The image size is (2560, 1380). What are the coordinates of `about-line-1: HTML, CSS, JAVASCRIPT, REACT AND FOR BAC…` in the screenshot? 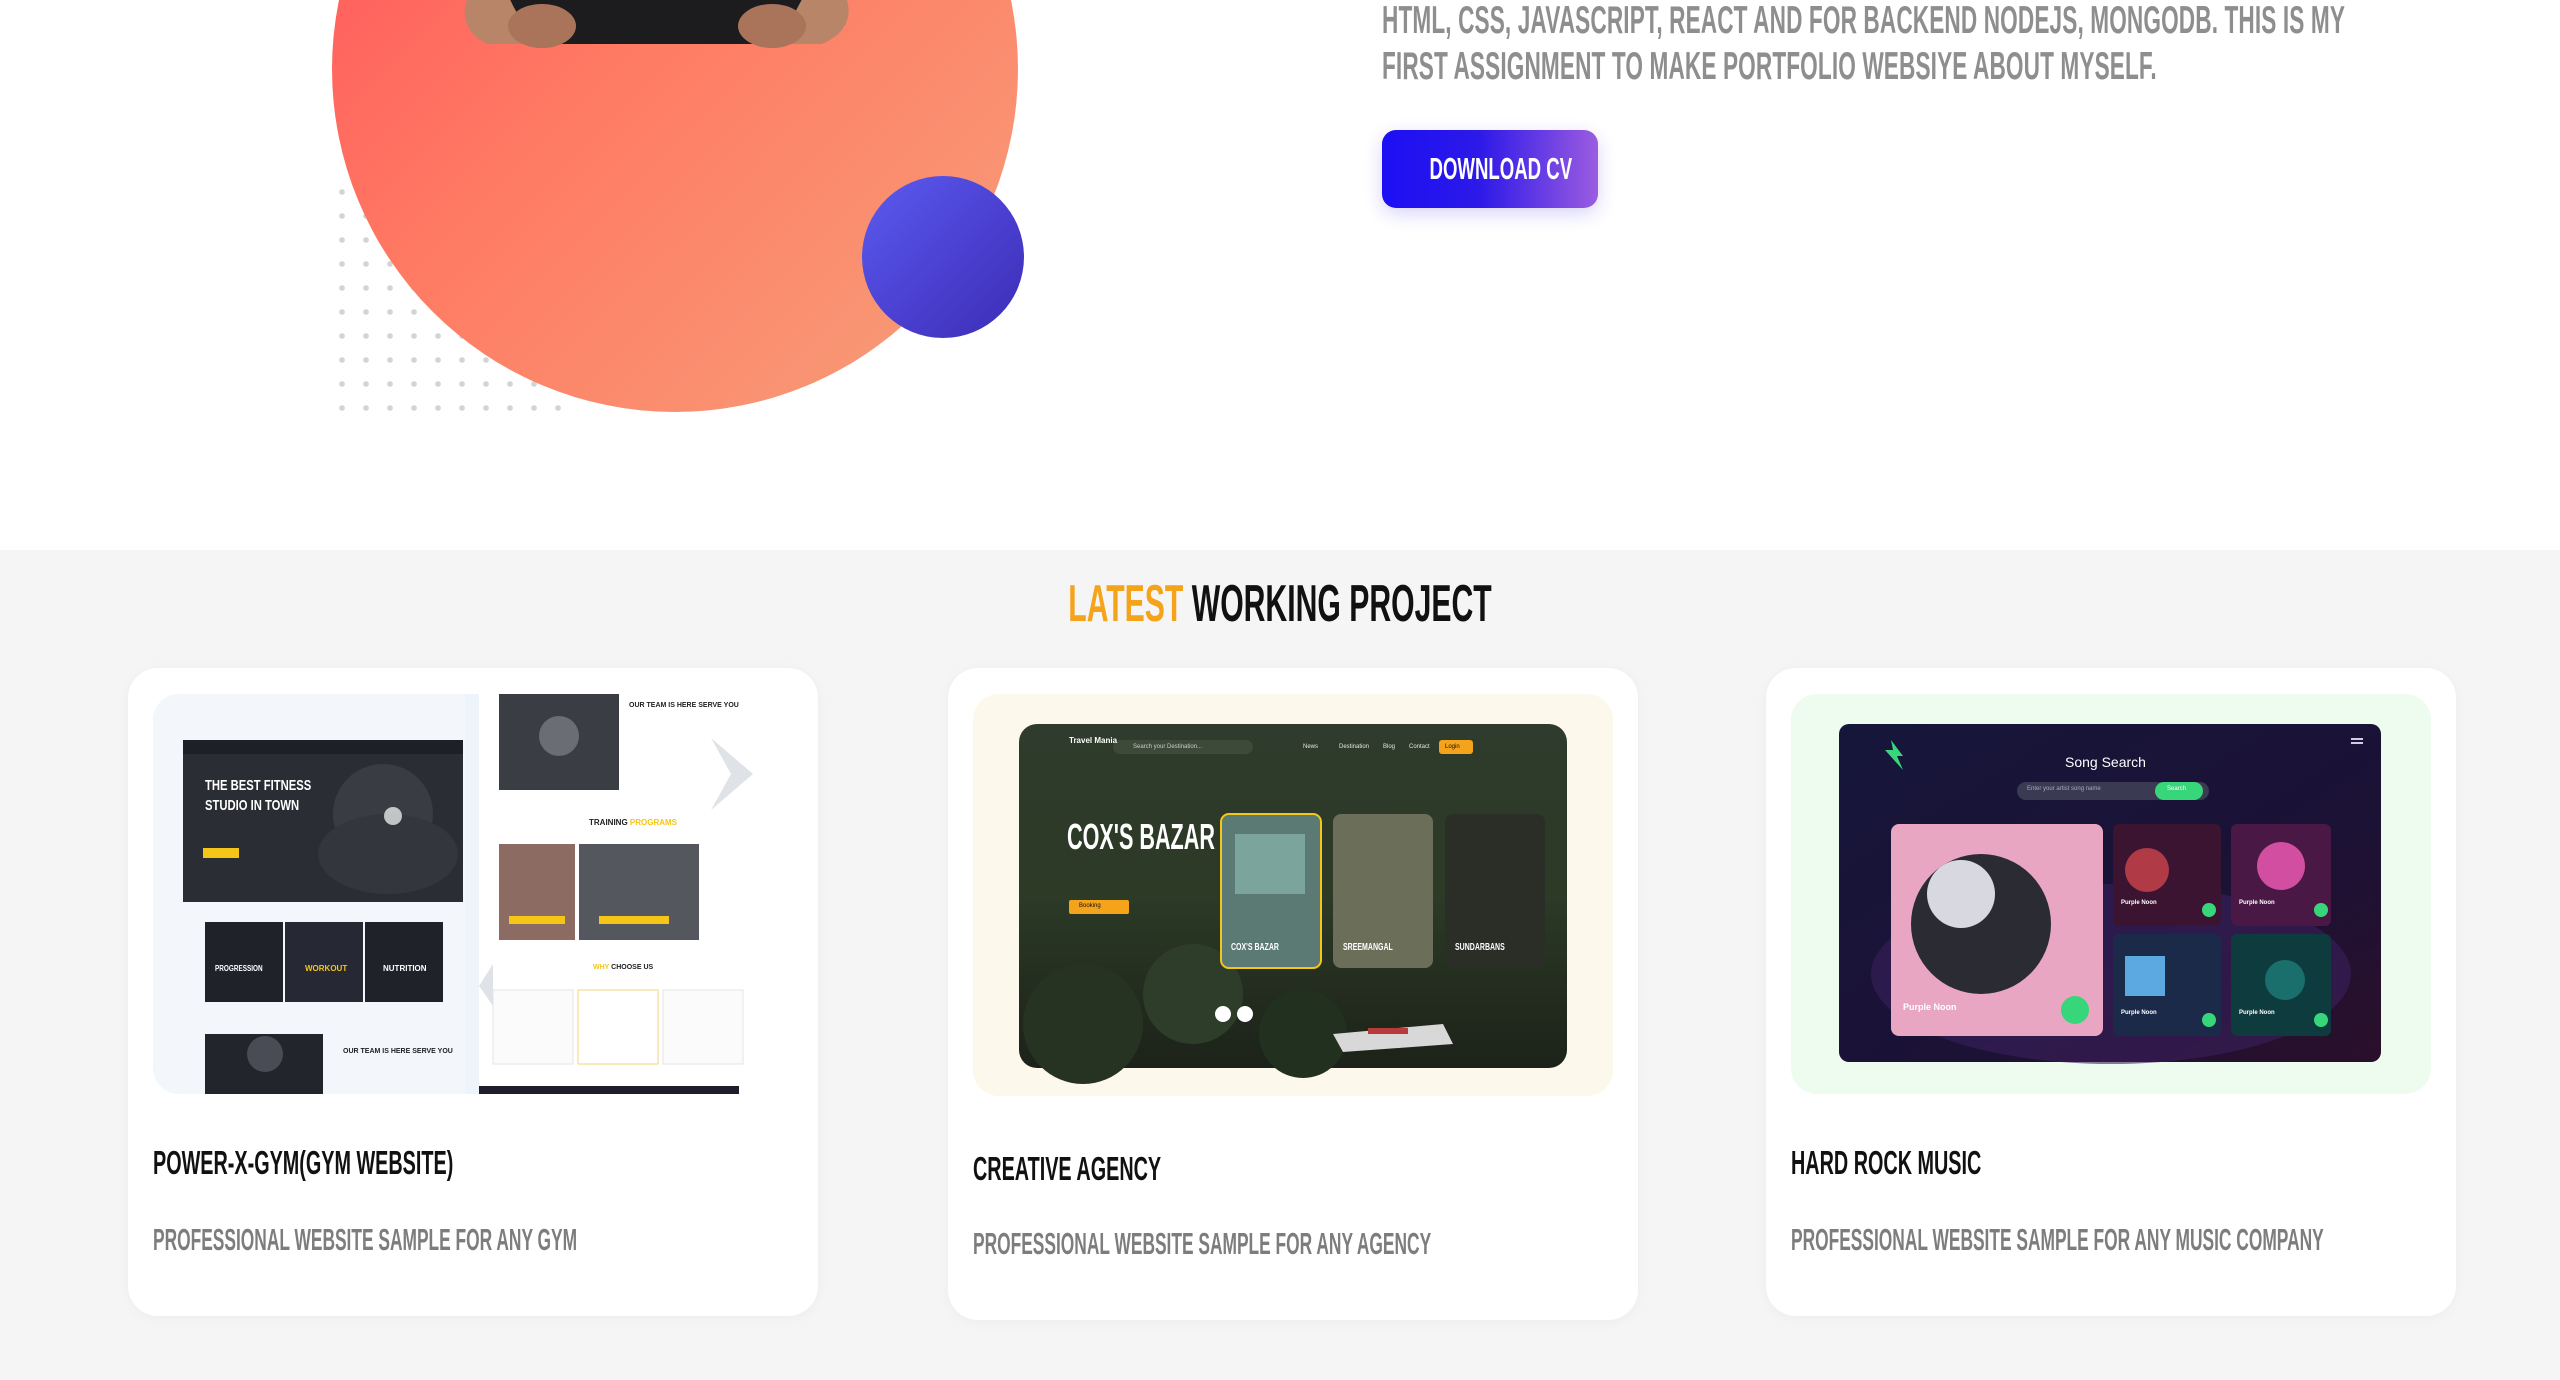 It's located at (1864, 21).